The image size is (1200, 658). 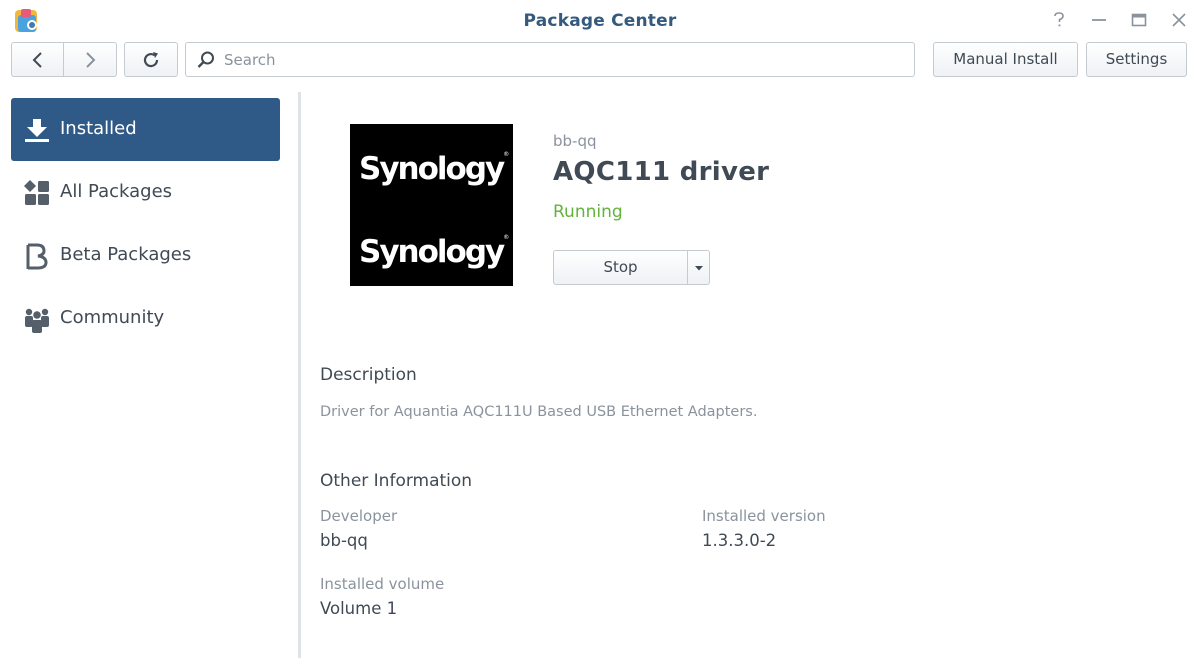 I want to click on search-icon, so click(x=205, y=59).